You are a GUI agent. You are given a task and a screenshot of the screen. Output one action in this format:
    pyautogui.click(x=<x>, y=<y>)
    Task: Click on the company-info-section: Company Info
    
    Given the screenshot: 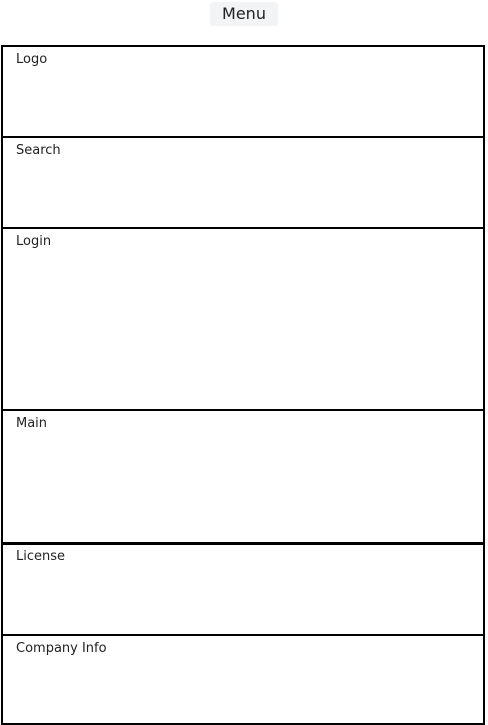 What is the action you would take?
    pyautogui.click(x=243, y=679)
    